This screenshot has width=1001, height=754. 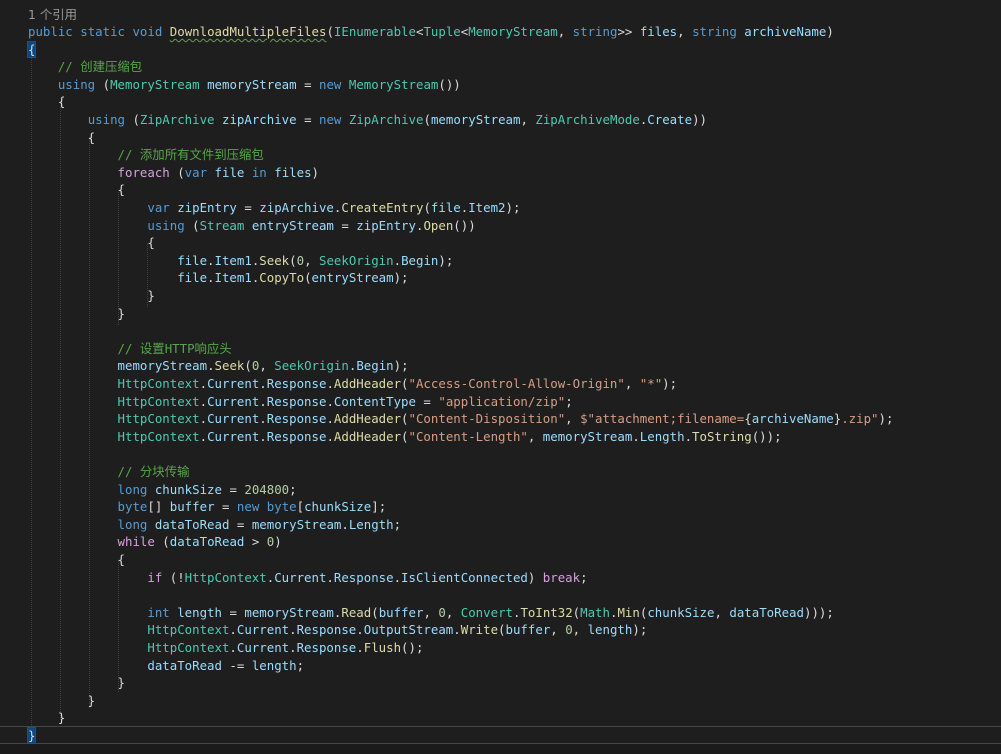 What do you see at coordinates (412, 647) in the screenshot?
I see `token-plain: ();` at bounding box center [412, 647].